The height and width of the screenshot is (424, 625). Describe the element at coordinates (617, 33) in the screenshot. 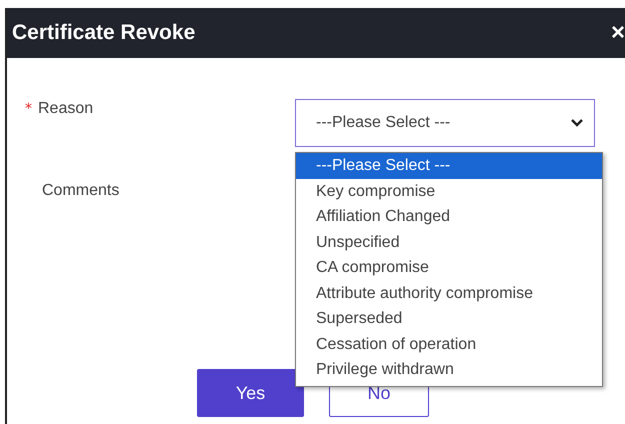

I see `close-button: ×` at that location.